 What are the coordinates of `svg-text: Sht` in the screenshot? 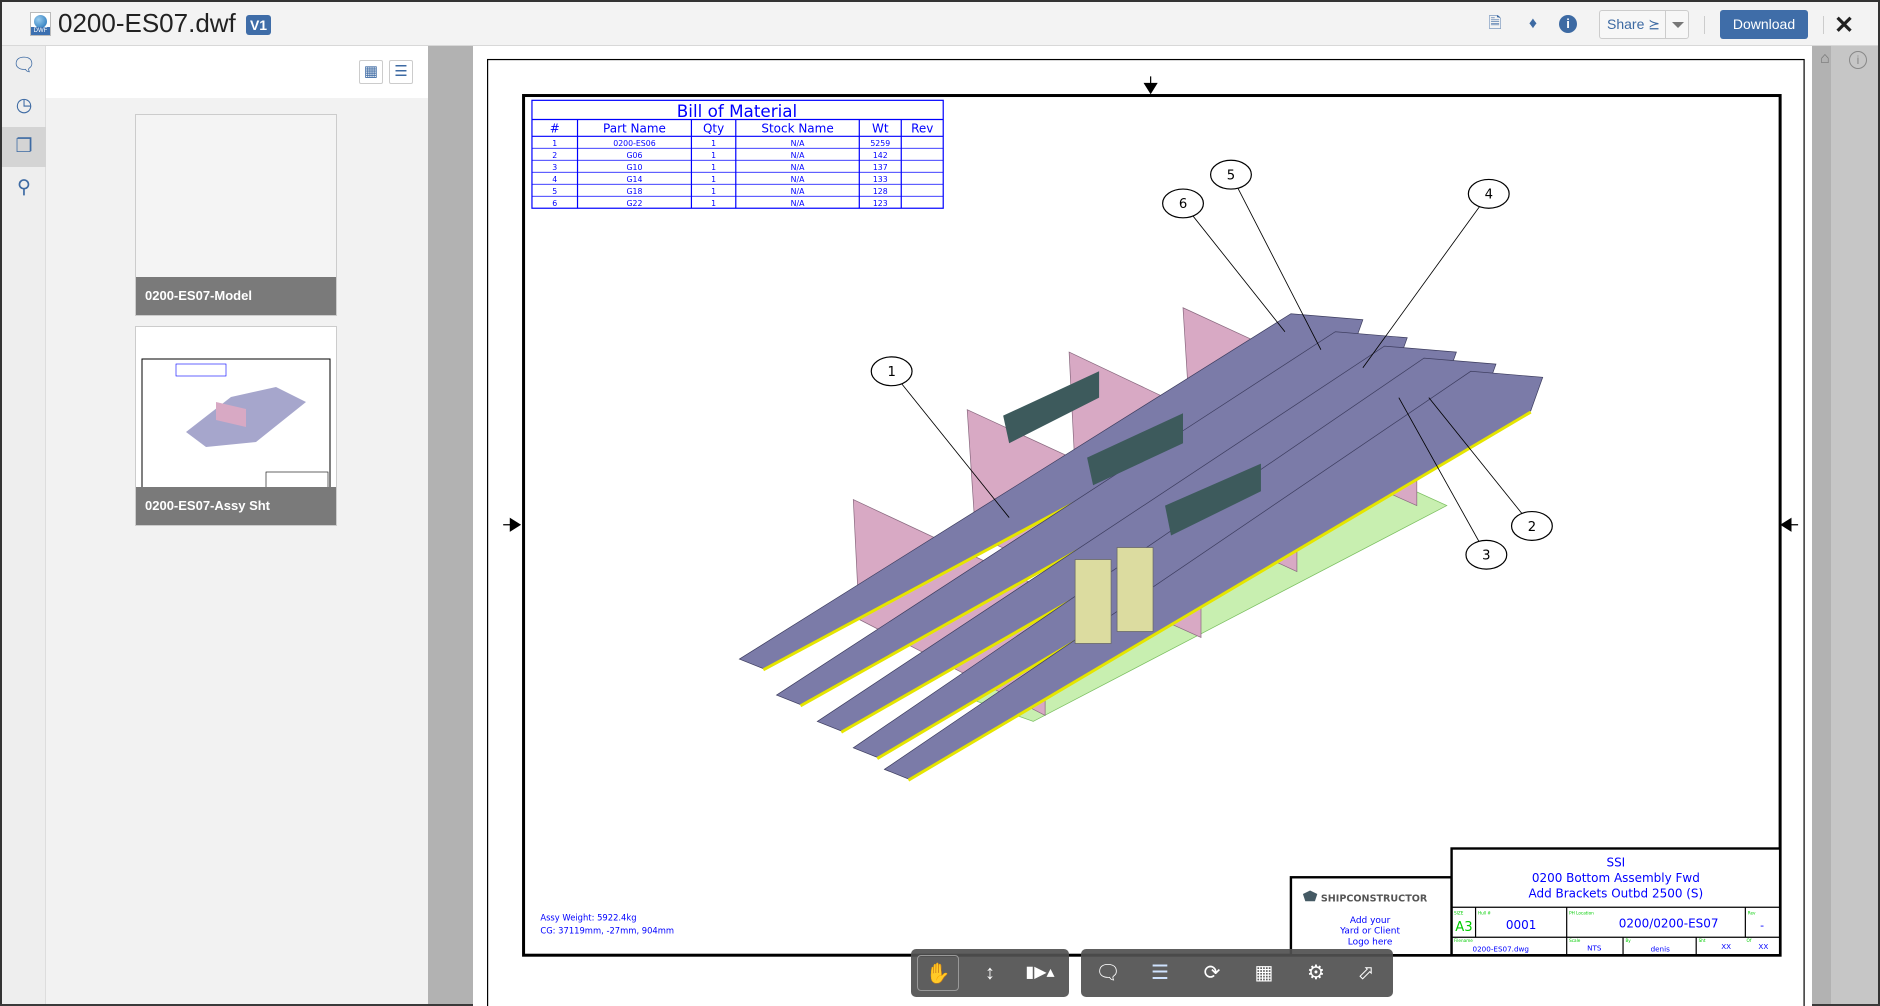 It's located at (1702, 940).